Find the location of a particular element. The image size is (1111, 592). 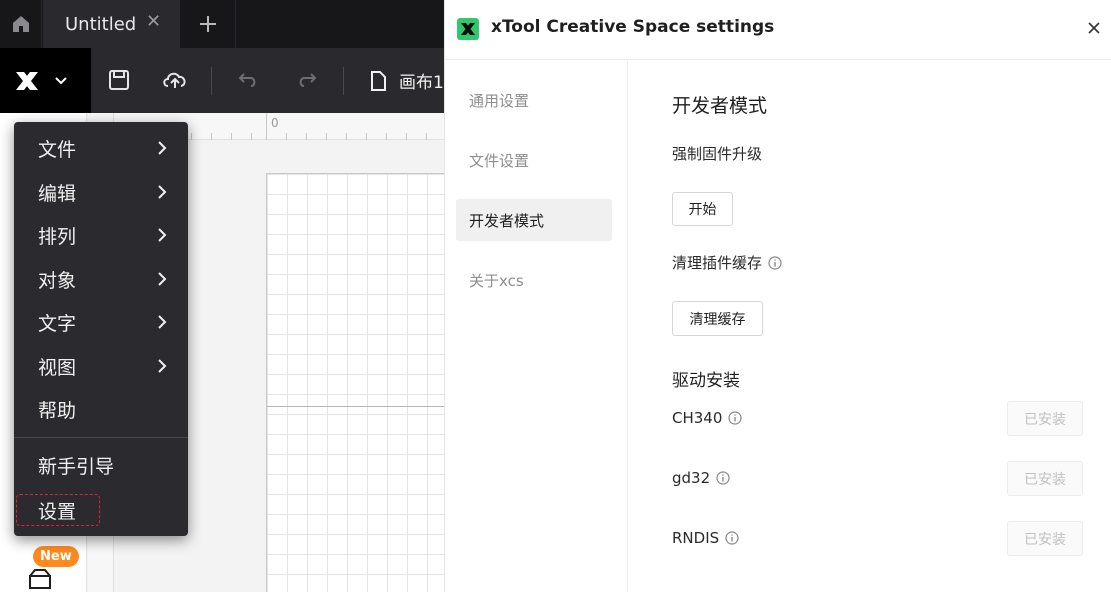

tab-bar: Untitled ✕ is located at coordinates (222, 24).